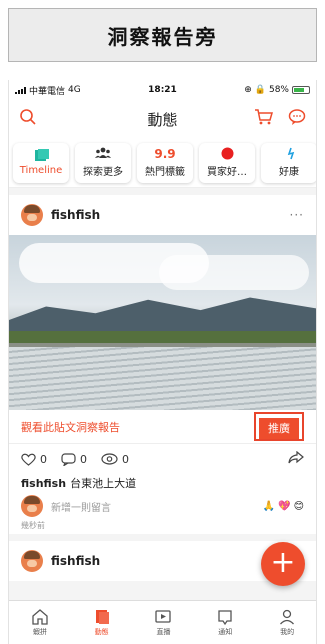 The image size is (325, 644). What do you see at coordinates (43, 459) in the screenshot?
I see `like-count: 0` at bounding box center [43, 459].